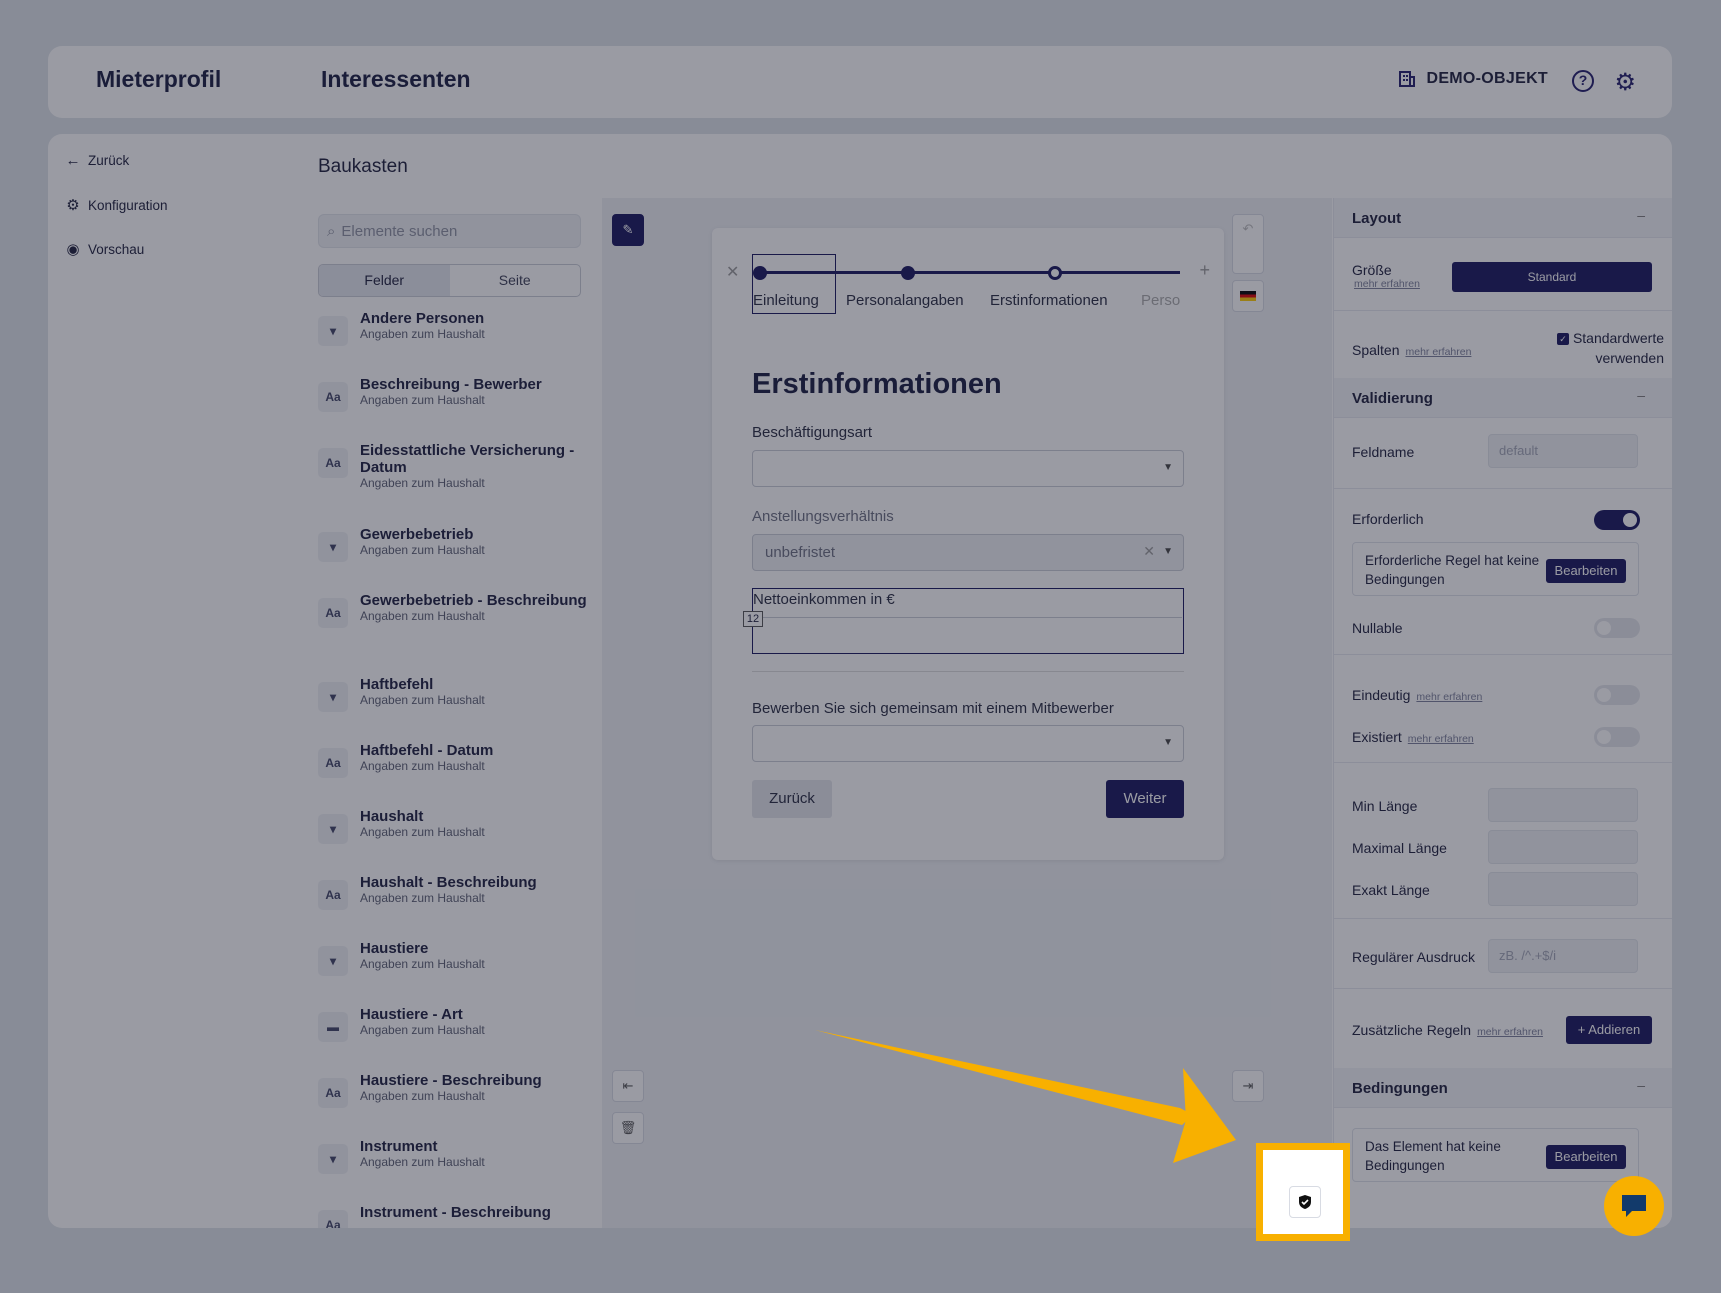 This screenshot has width=1721, height=1293. I want to click on chat-launcher, so click(1634, 1206).